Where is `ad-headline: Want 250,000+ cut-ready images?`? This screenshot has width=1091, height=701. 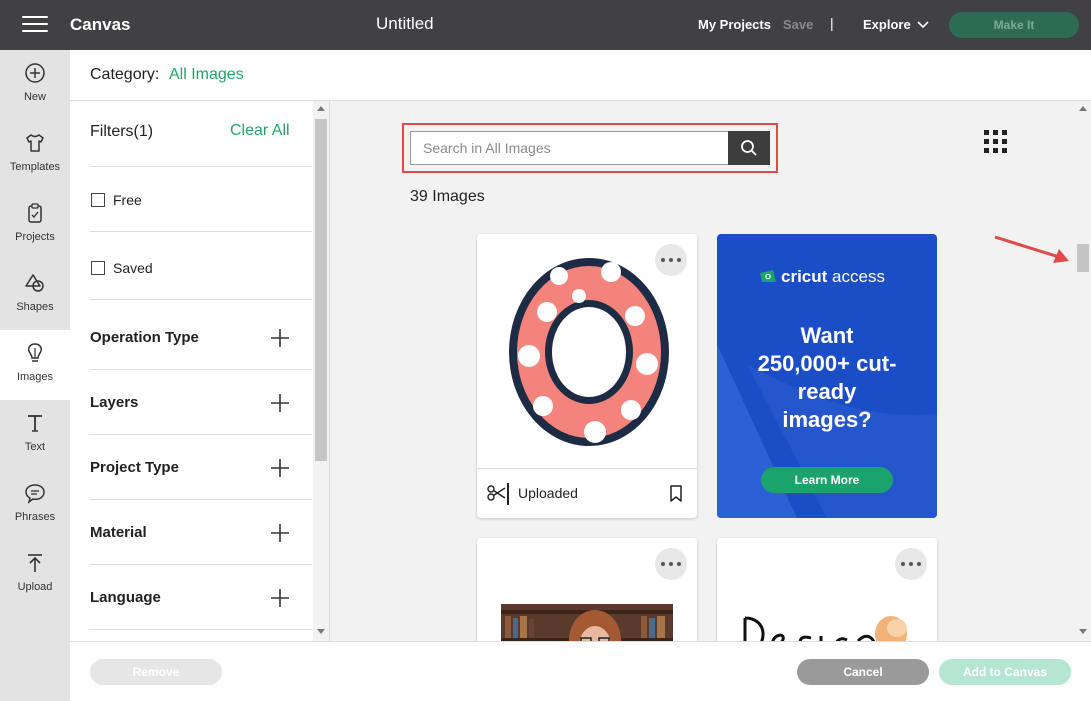
ad-headline: Want 250,000+ cut-ready images? is located at coordinates (827, 378).